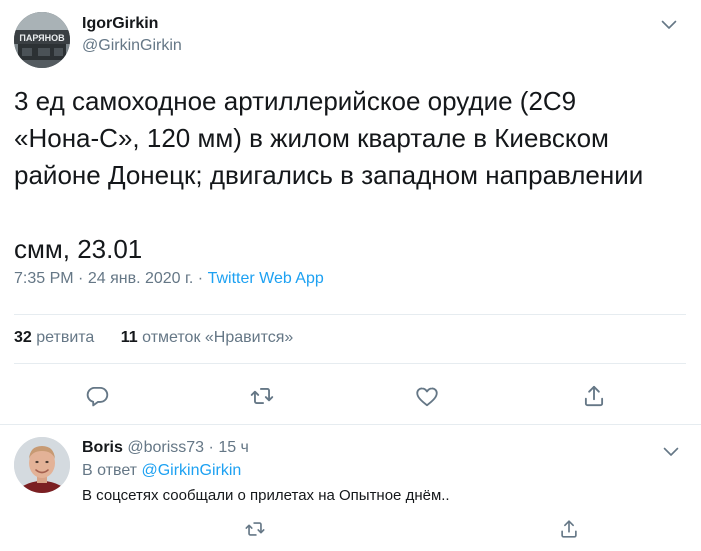 The width and height of the screenshot is (701, 551). I want to click on tweet-source-link: Twitter Web App, so click(266, 278).